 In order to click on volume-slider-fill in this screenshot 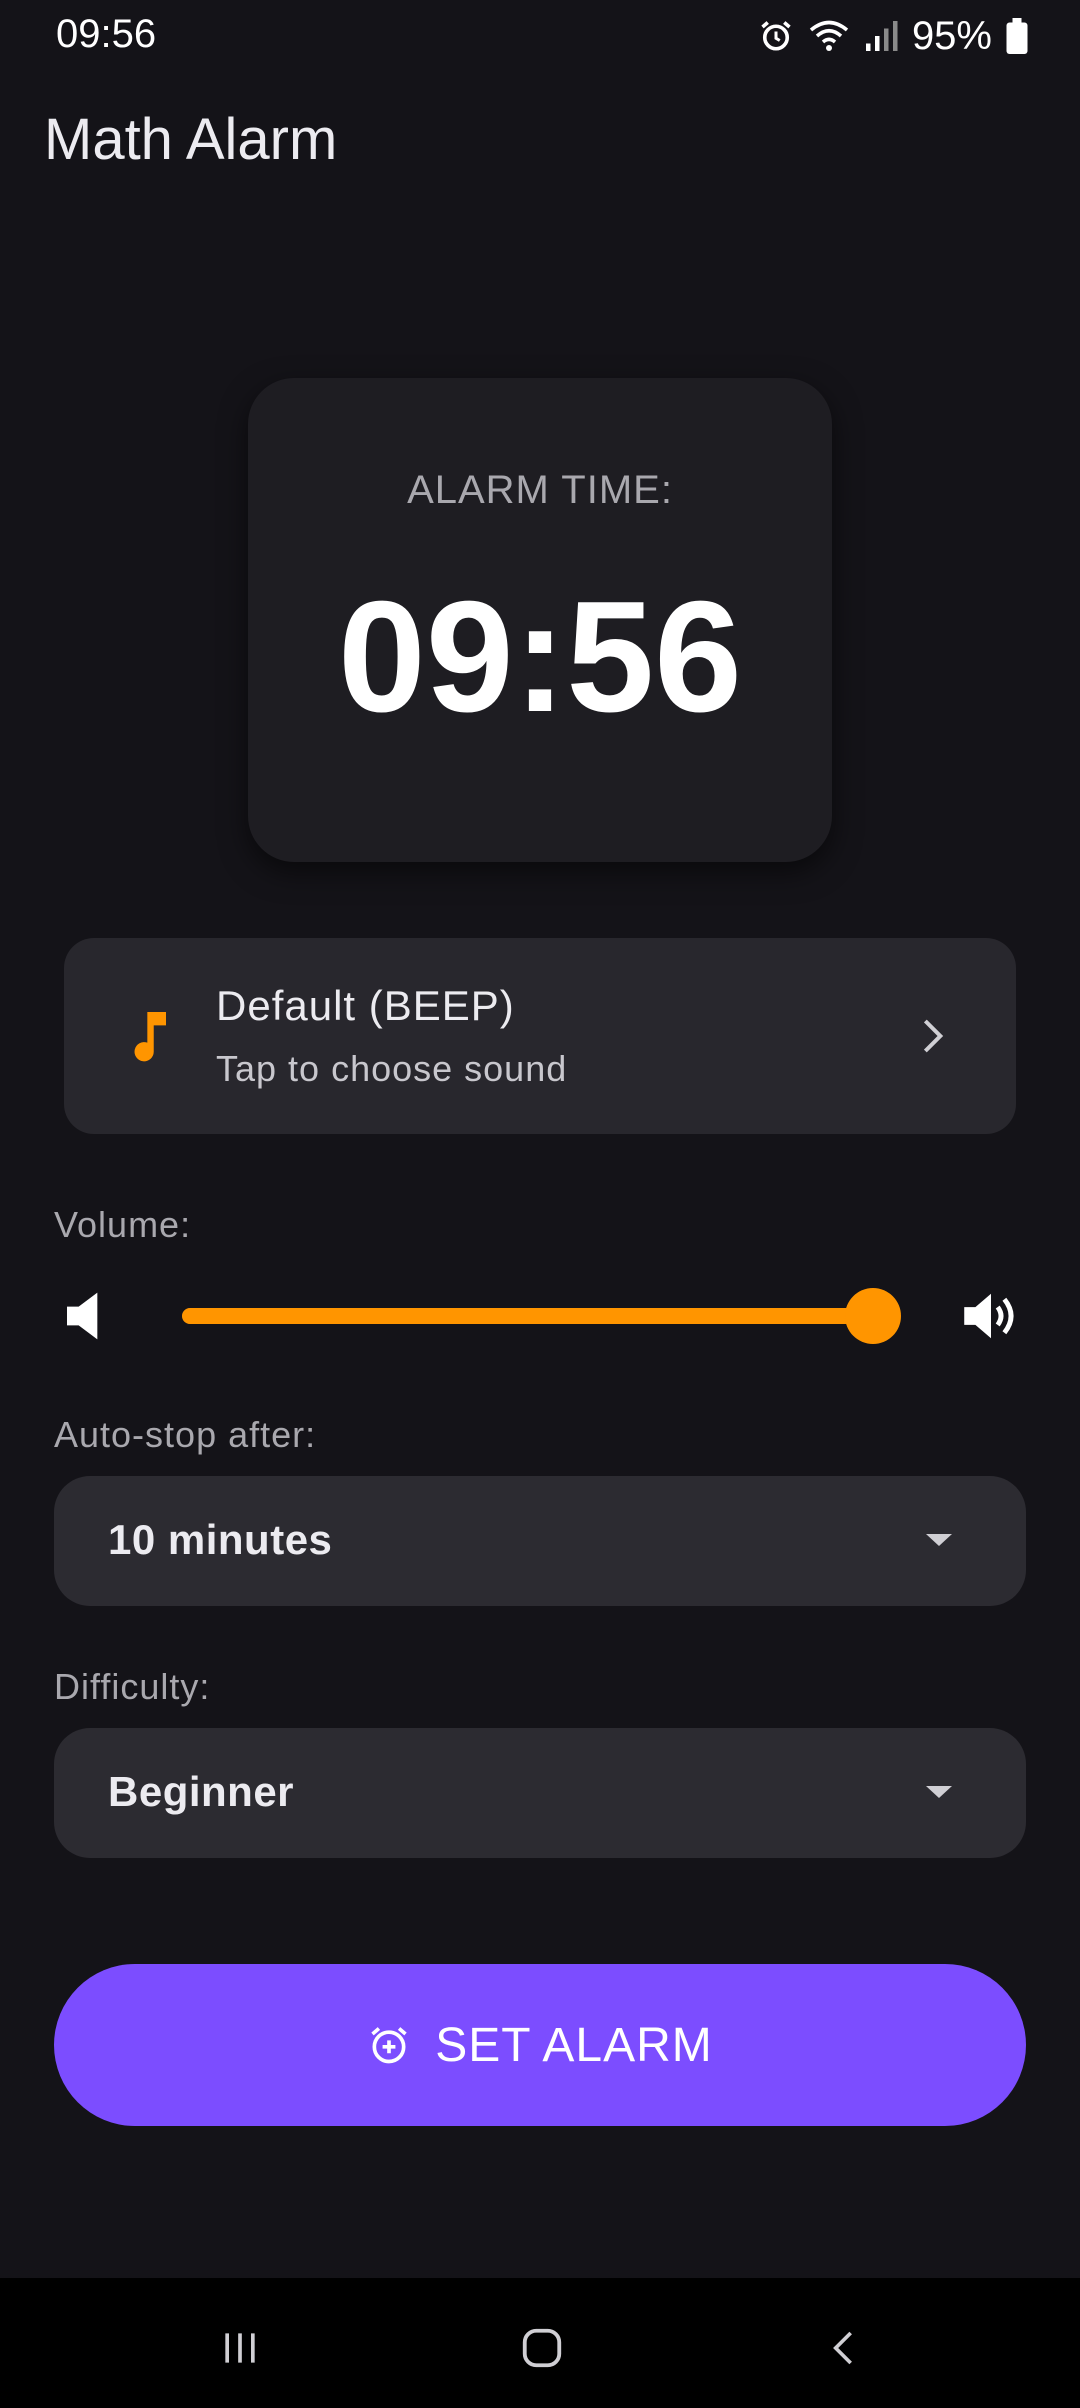, I will do `click(527, 1316)`.